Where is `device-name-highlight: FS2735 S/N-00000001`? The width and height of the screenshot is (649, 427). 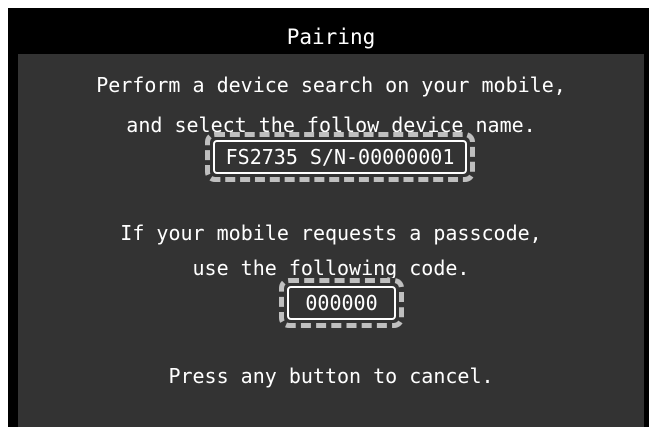 device-name-highlight: FS2735 S/N-00000001 is located at coordinates (340, 157).